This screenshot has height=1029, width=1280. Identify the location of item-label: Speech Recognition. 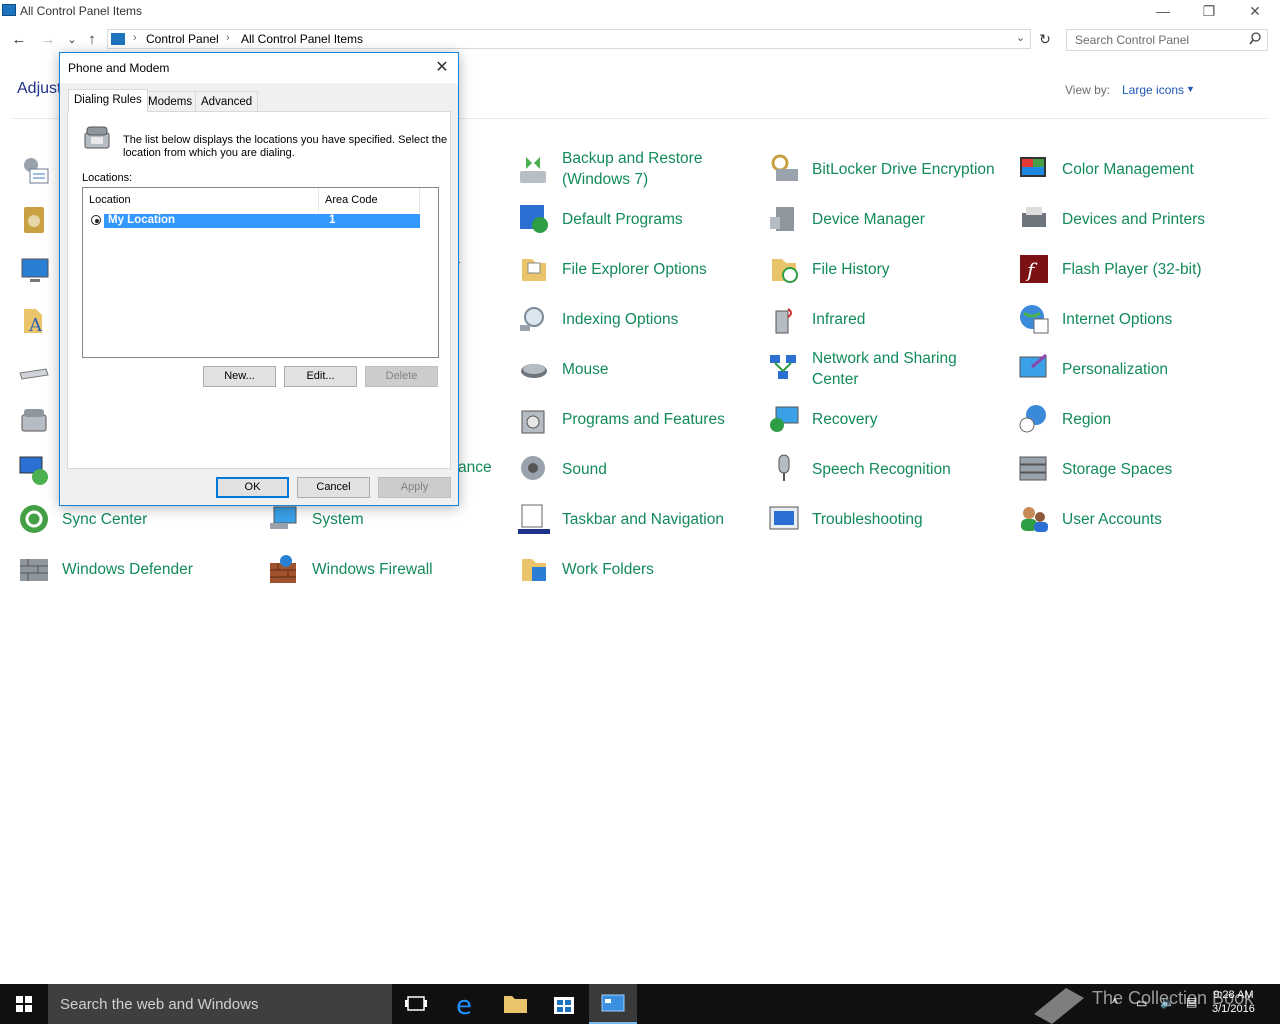
(881, 469).